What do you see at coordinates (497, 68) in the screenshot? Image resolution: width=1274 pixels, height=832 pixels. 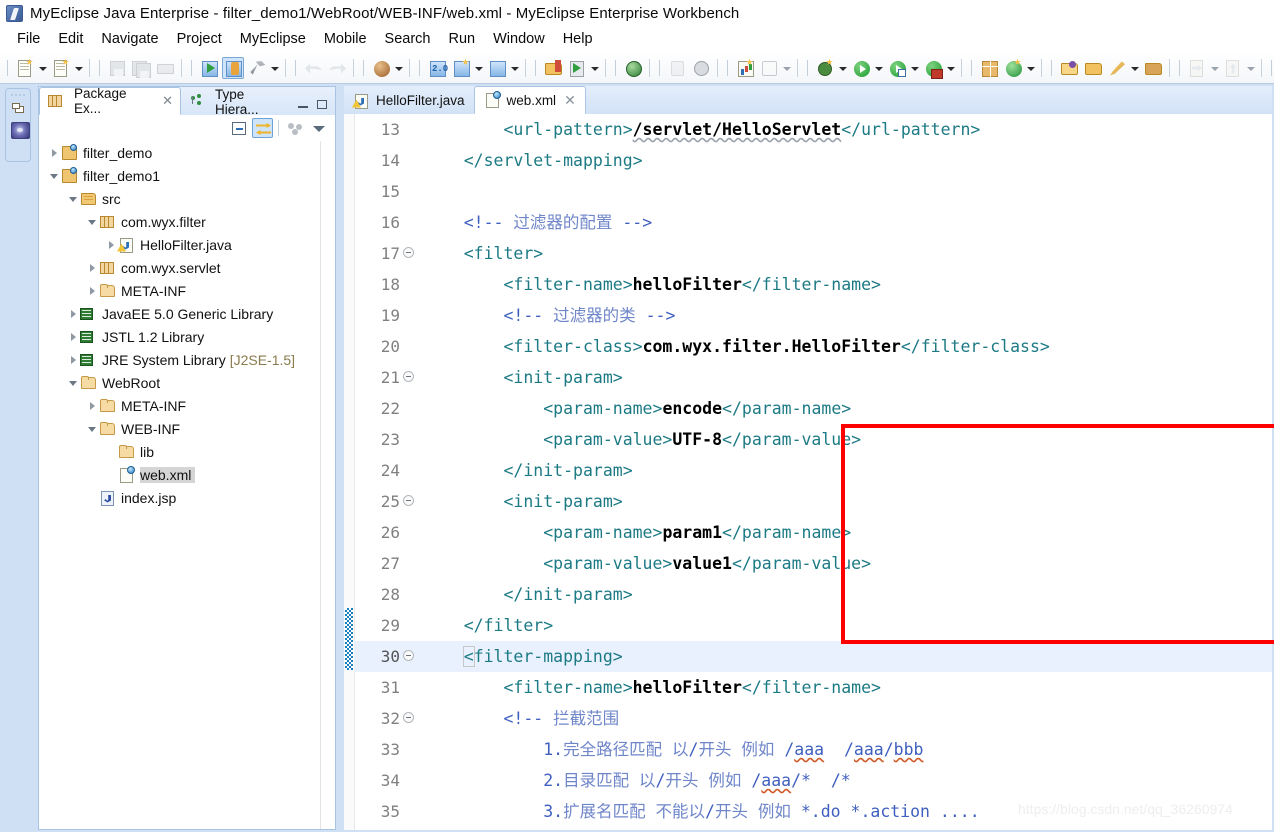 I see `reverse-engineer-button` at bounding box center [497, 68].